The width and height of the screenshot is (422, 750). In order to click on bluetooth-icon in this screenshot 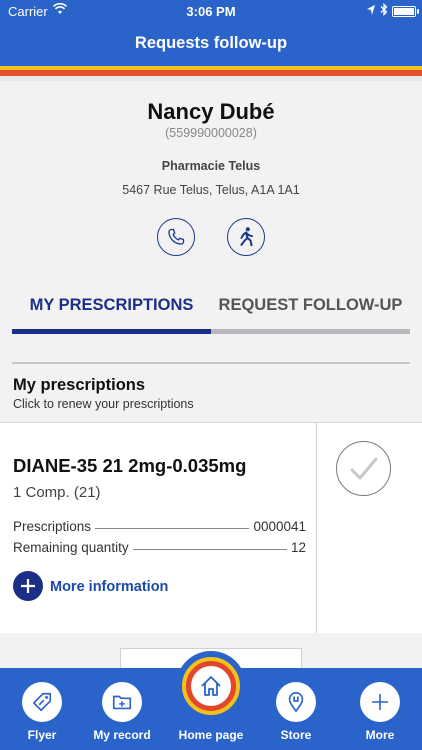, I will do `click(384, 9)`.